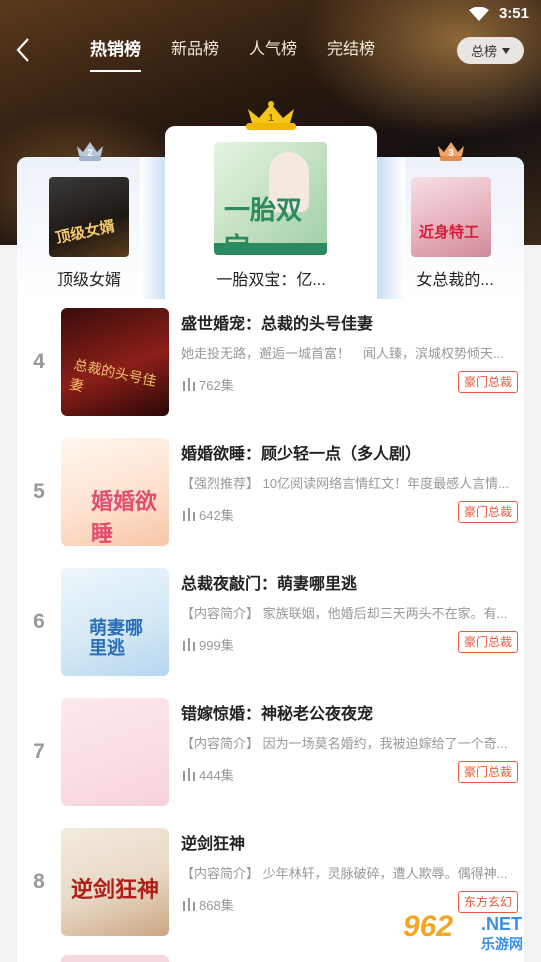  Describe the element at coordinates (479, 14) in the screenshot. I see `wifi-icon` at that location.